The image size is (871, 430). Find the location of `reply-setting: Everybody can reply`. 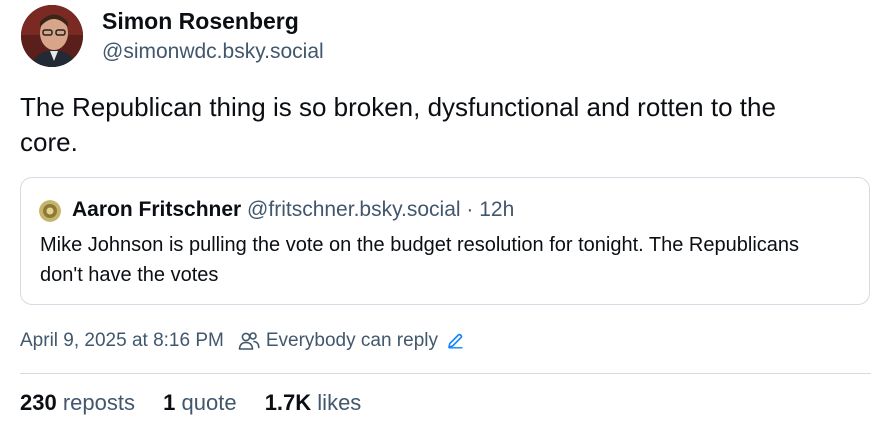

reply-setting: Everybody can reply is located at coordinates (352, 341).